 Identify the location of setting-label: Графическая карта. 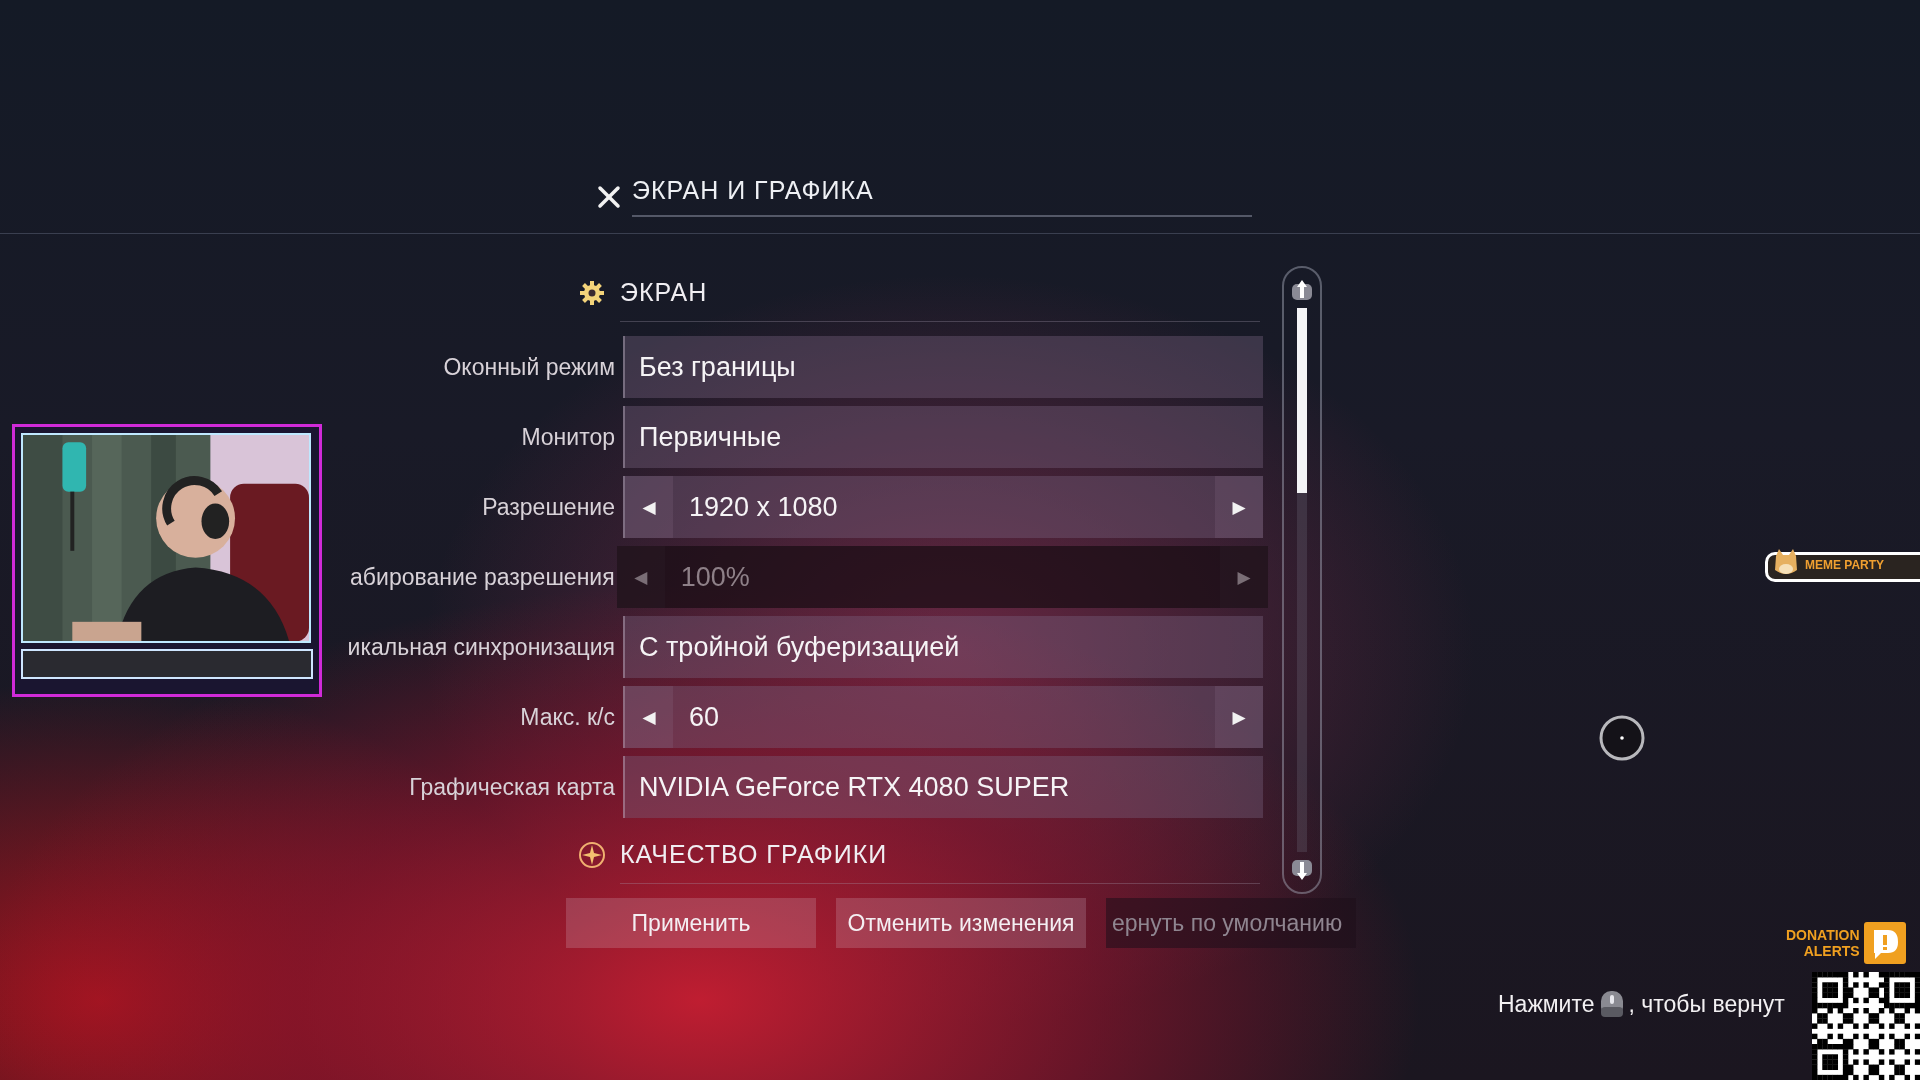
(512, 787).